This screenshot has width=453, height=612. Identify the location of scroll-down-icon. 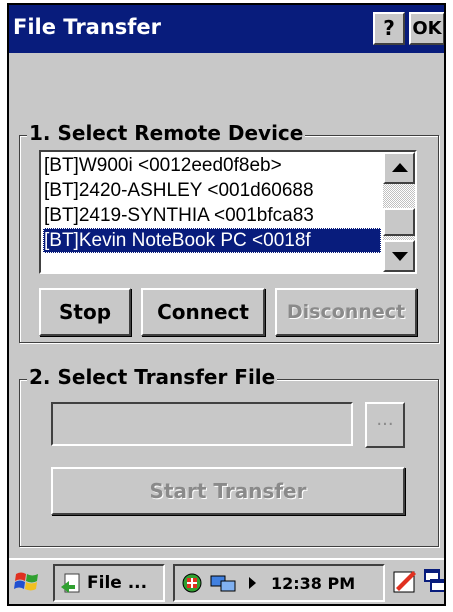
(400, 256).